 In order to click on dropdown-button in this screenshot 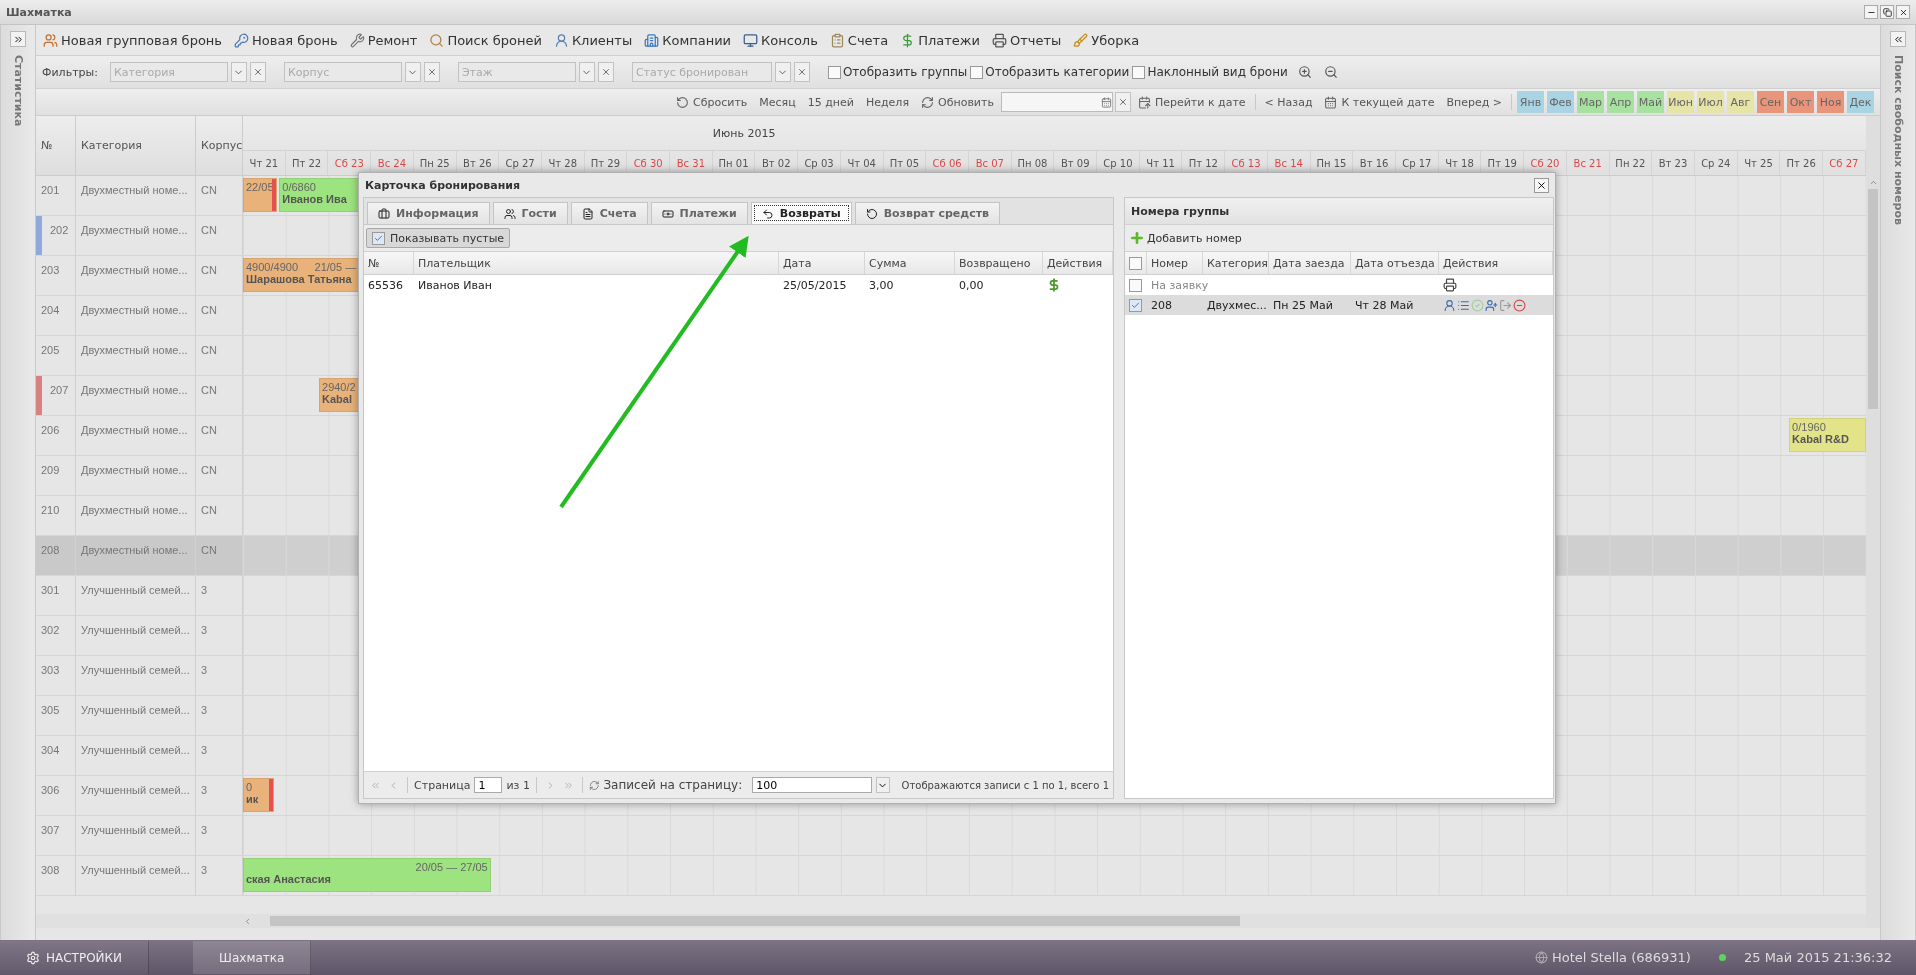, I will do `click(883, 785)`.